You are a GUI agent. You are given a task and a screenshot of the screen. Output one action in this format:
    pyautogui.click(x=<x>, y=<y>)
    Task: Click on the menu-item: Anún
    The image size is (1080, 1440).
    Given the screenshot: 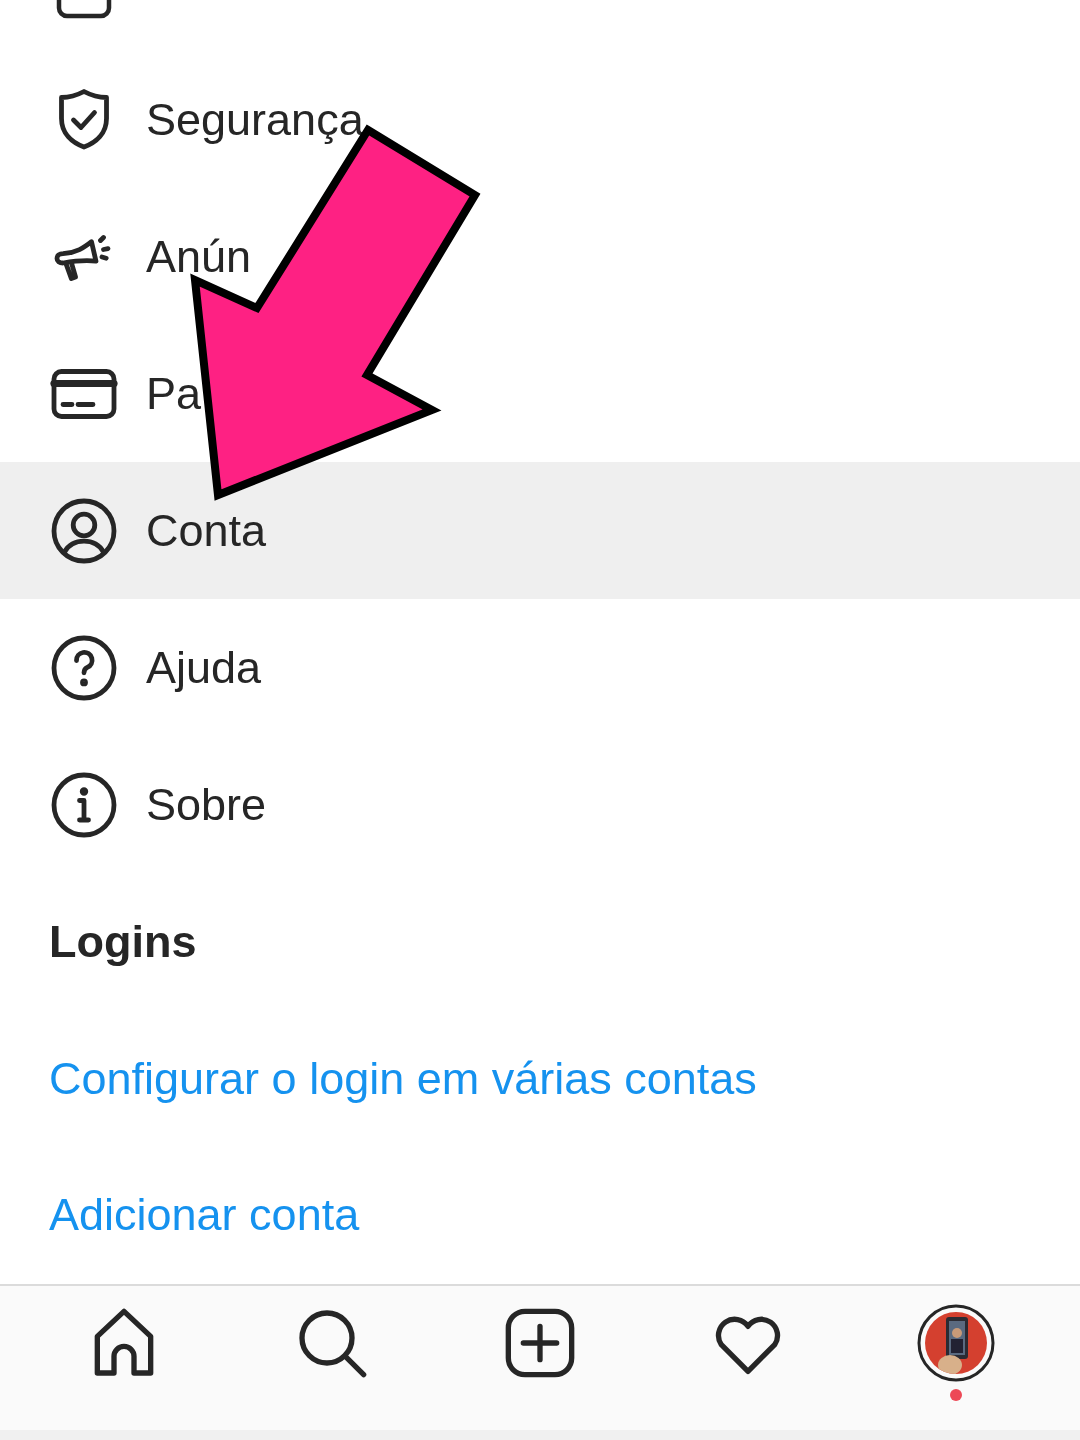 What is the action you would take?
    pyautogui.click(x=540, y=257)
    